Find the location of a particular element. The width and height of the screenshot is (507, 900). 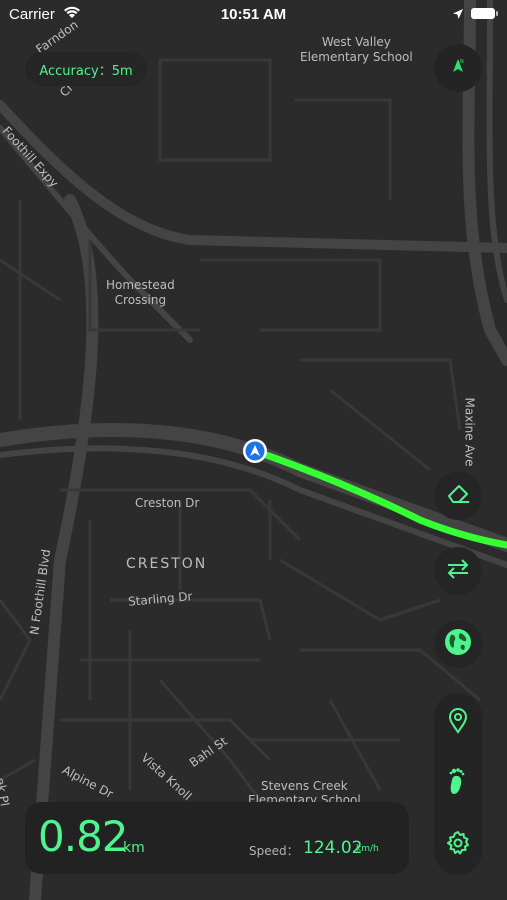

tool-stack is located at coordinates (458, 784).